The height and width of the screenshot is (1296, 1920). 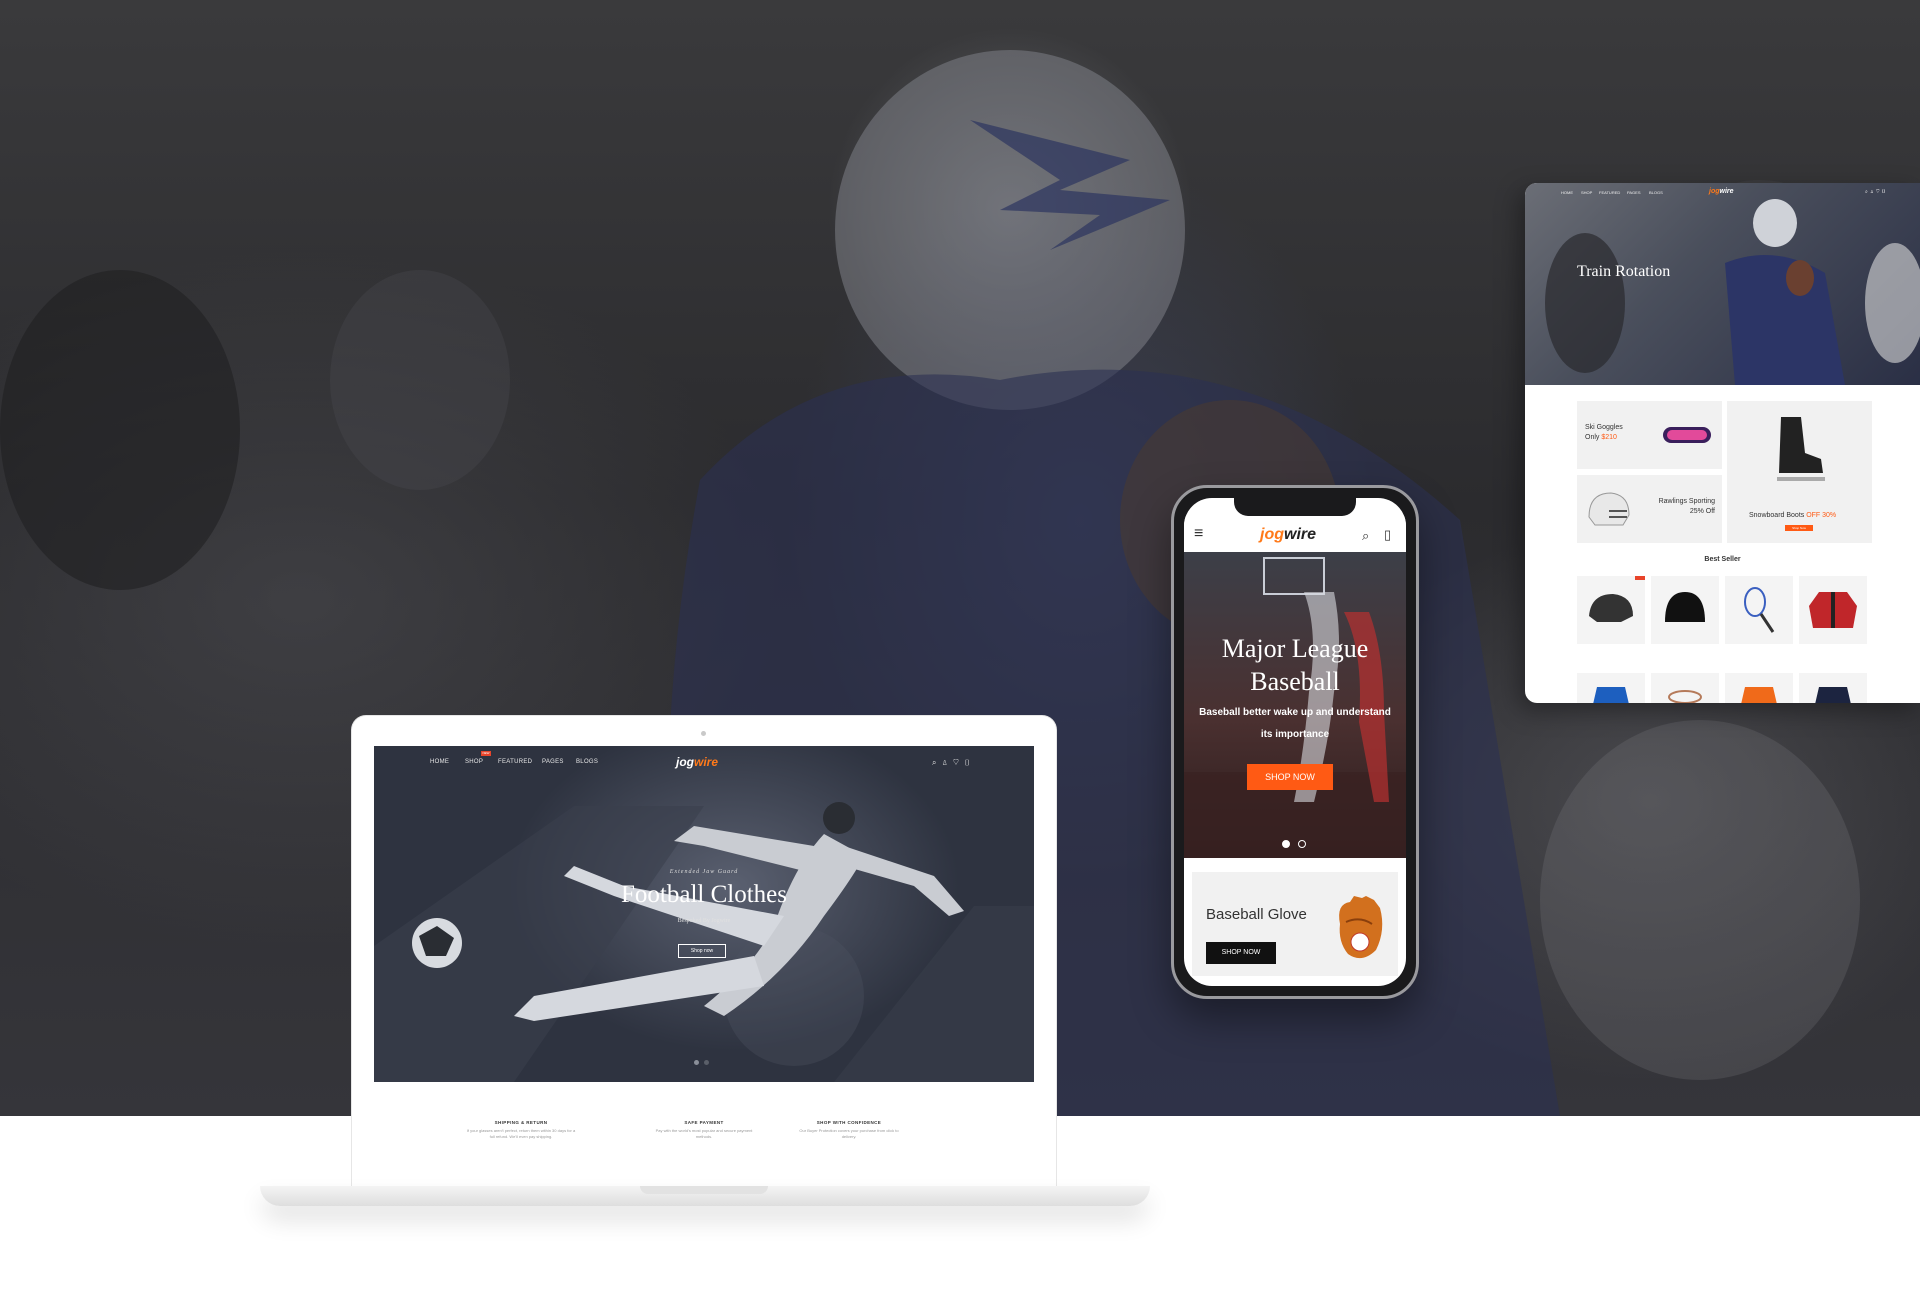 What do you see at coordinates (1361, 927) in the screenshot?
I see `baseball-glove-icon` at bounding box center [1361, 927].